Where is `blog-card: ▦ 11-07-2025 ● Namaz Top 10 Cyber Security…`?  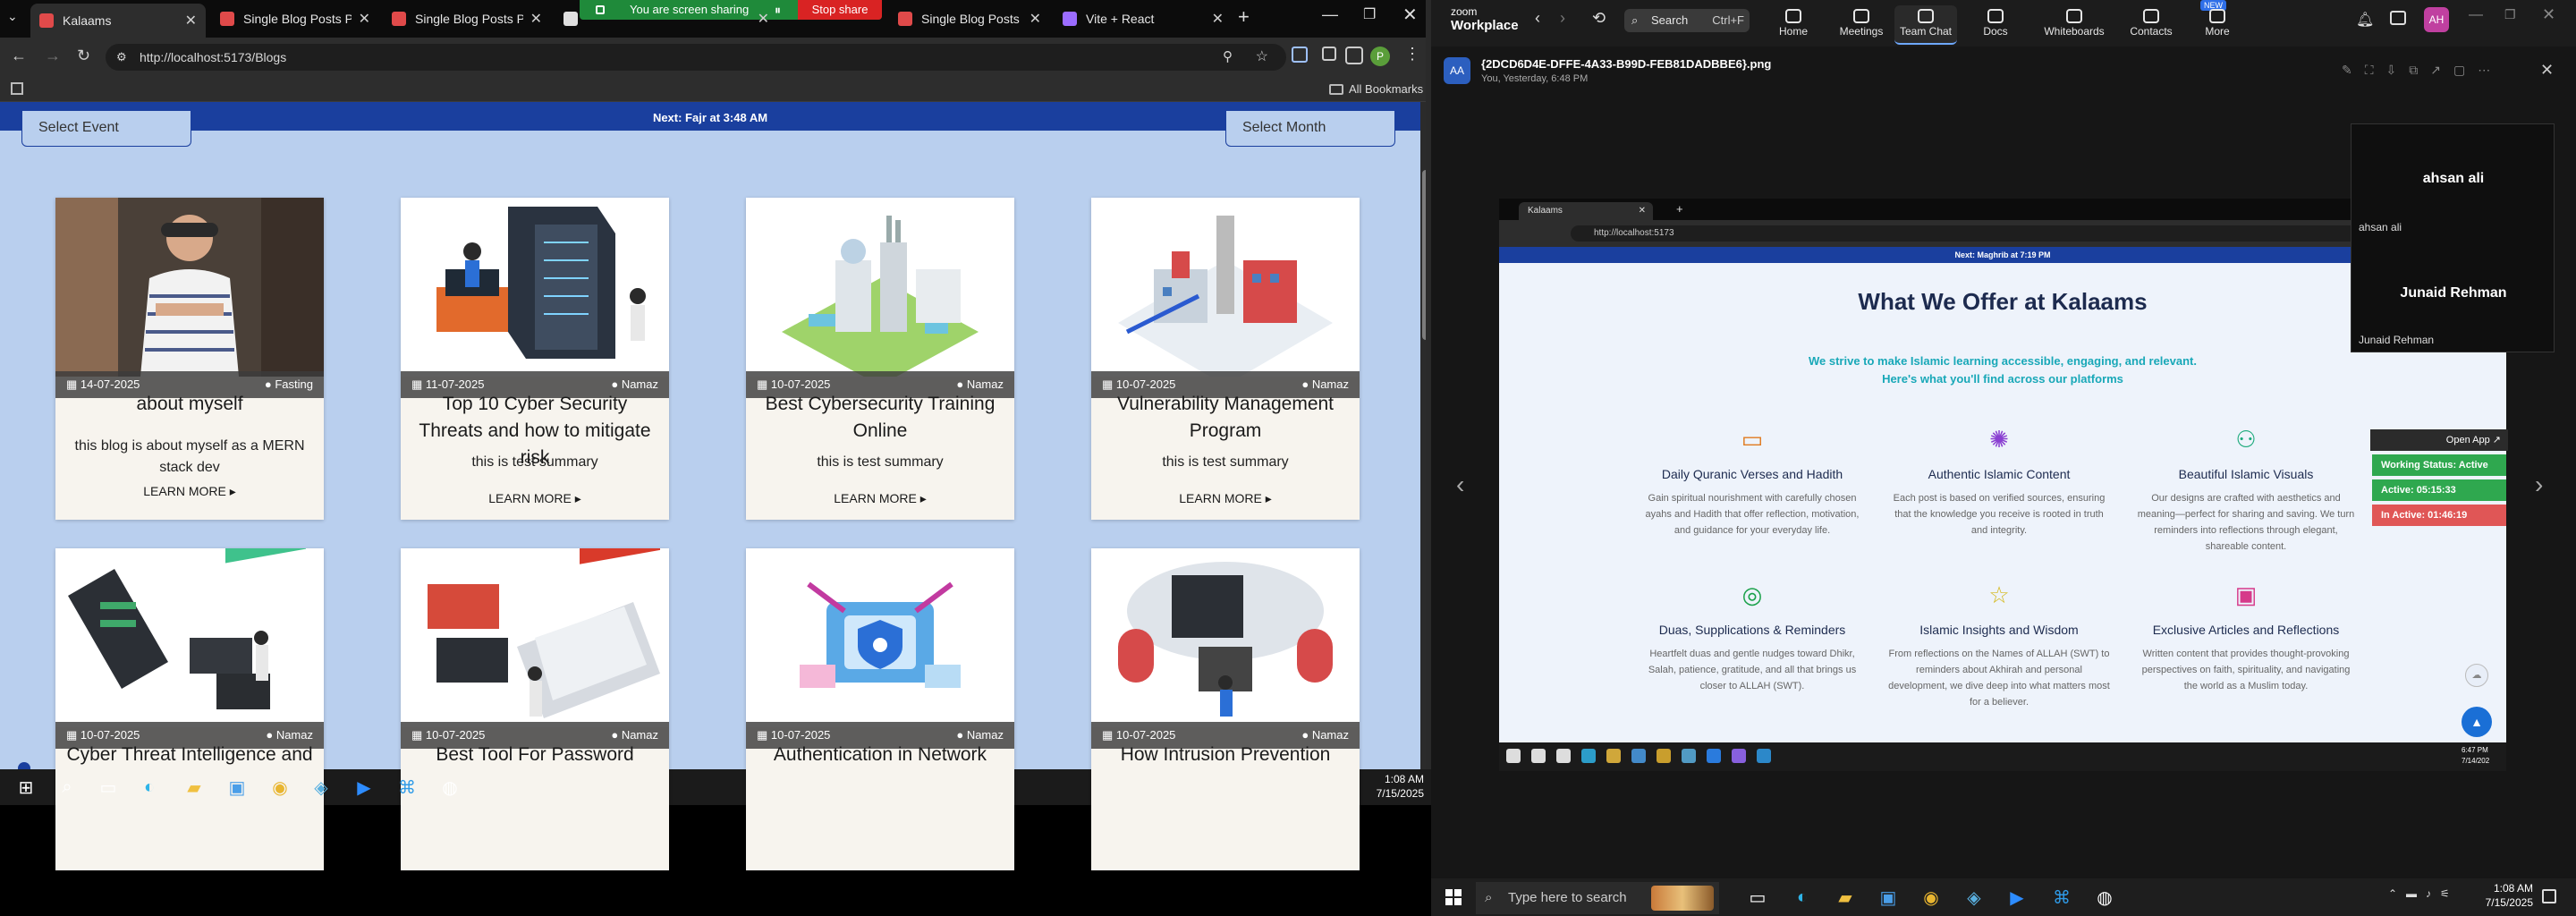 blog-card: ▦ 11-07-2025 ● Namaz Top 10 Cyber Security… is located at coordinates (535, 359).